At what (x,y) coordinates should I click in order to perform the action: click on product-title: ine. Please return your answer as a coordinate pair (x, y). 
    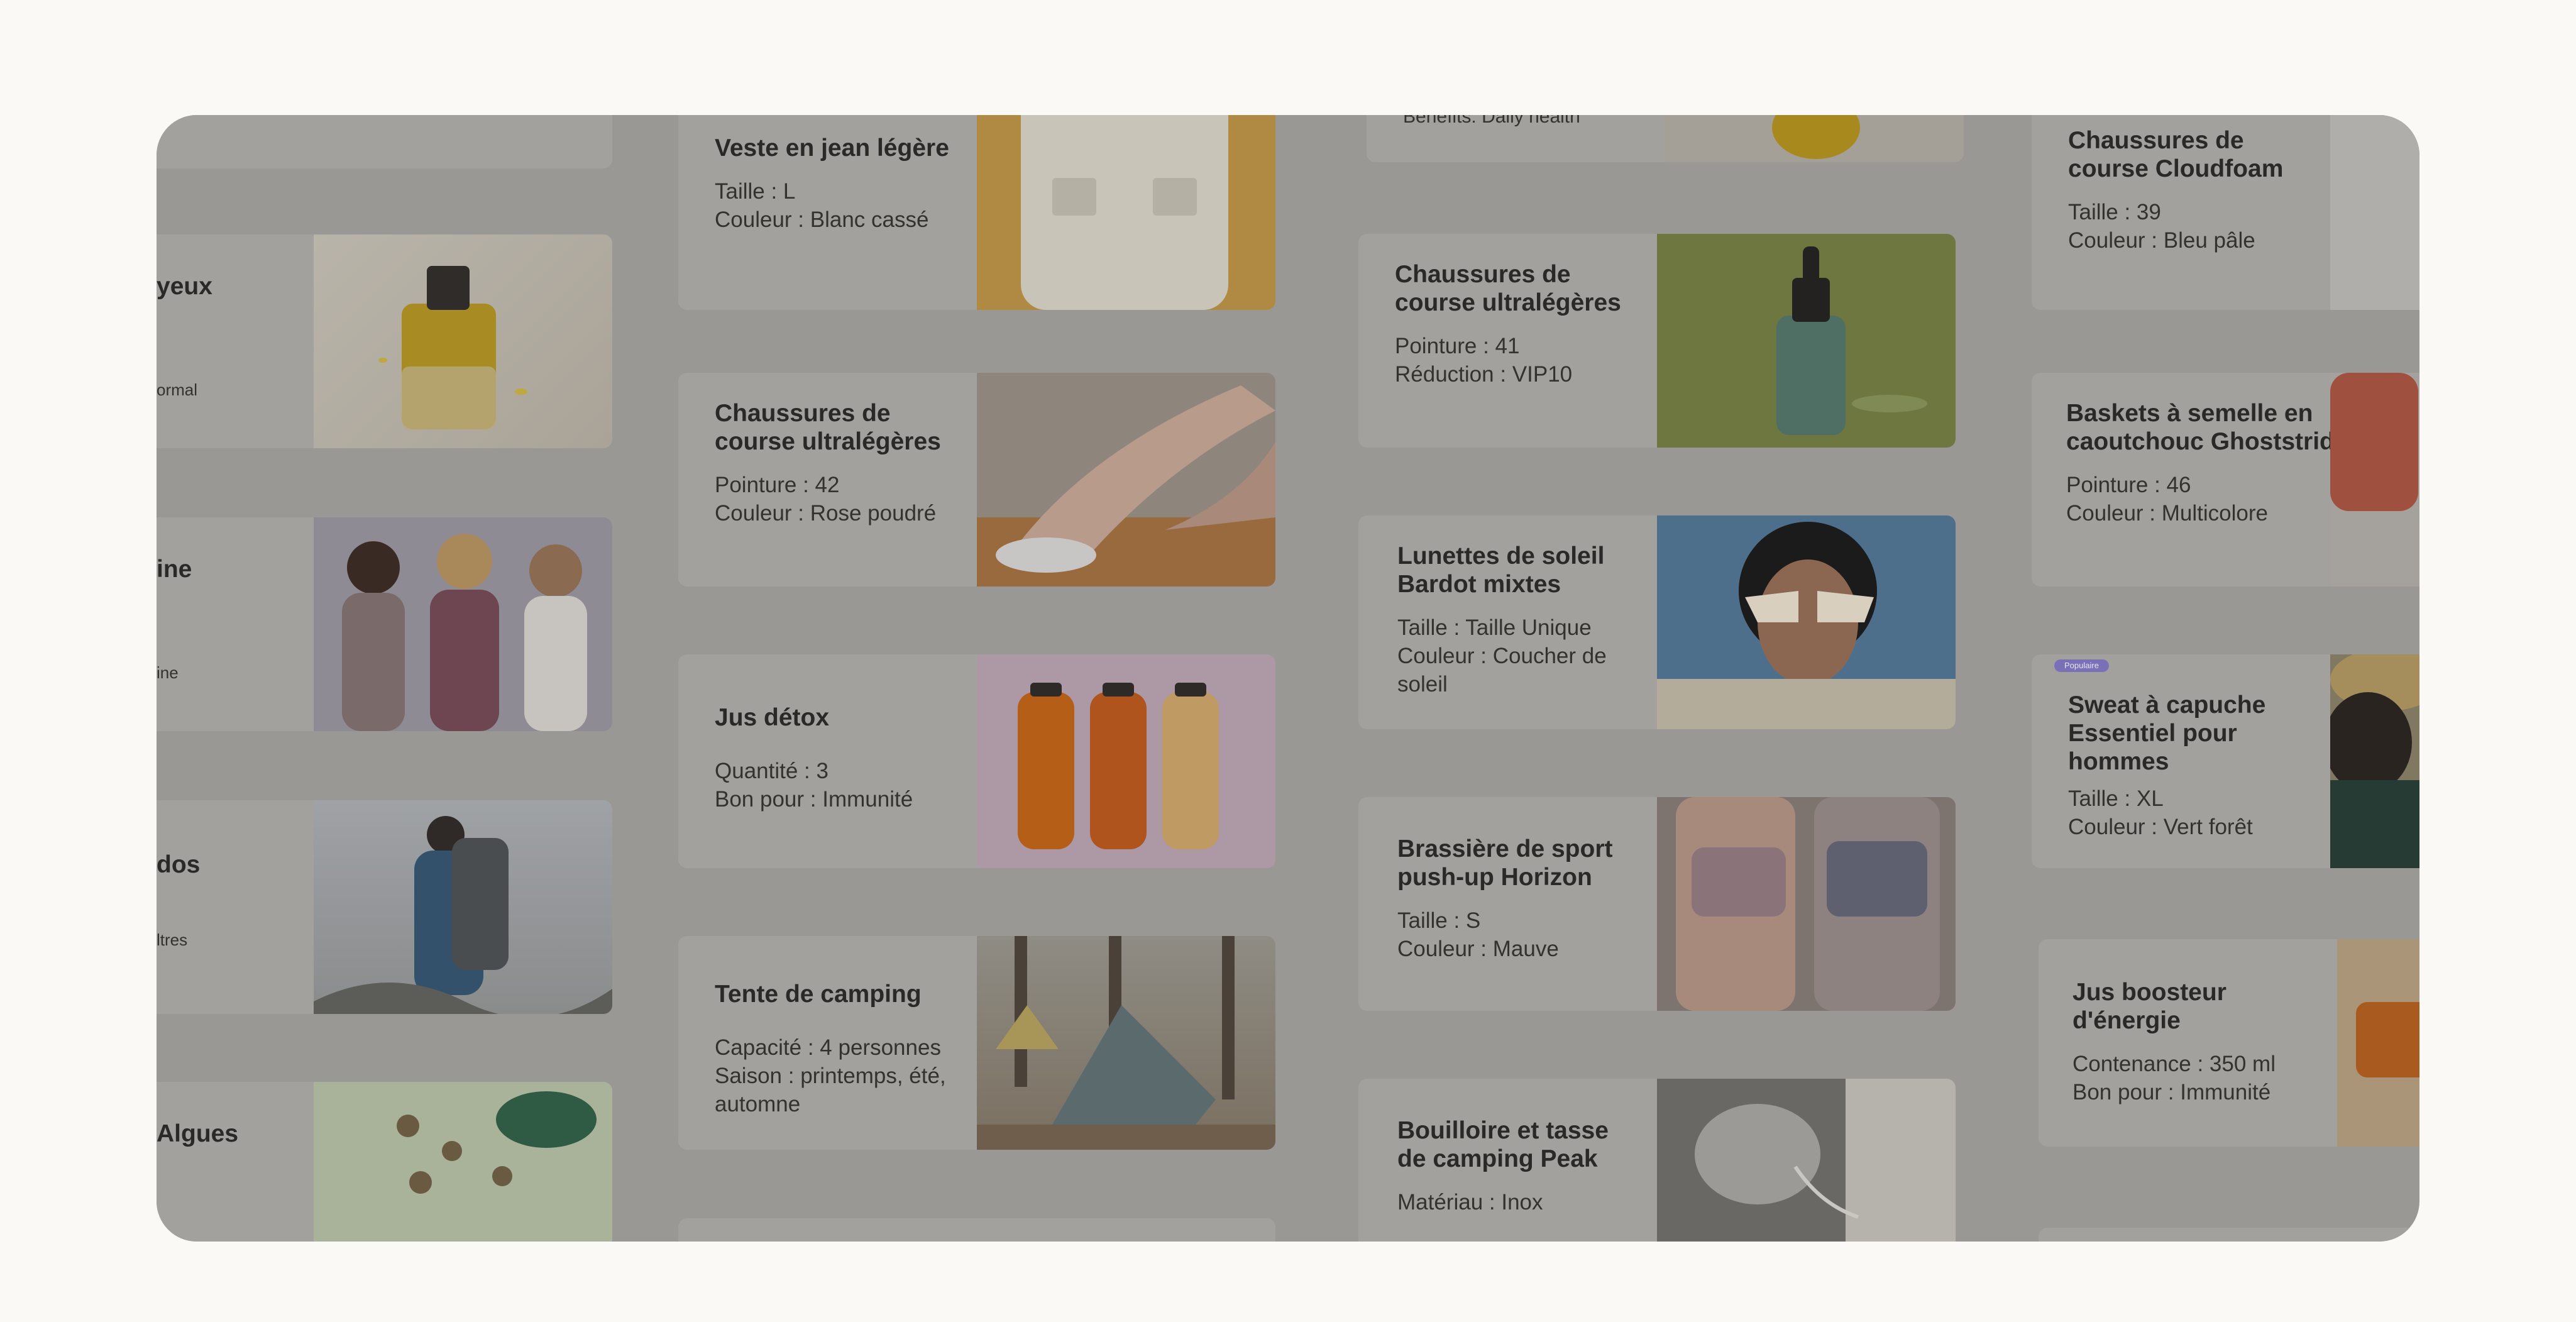
    Looking at the image, I should click on (175, 569).